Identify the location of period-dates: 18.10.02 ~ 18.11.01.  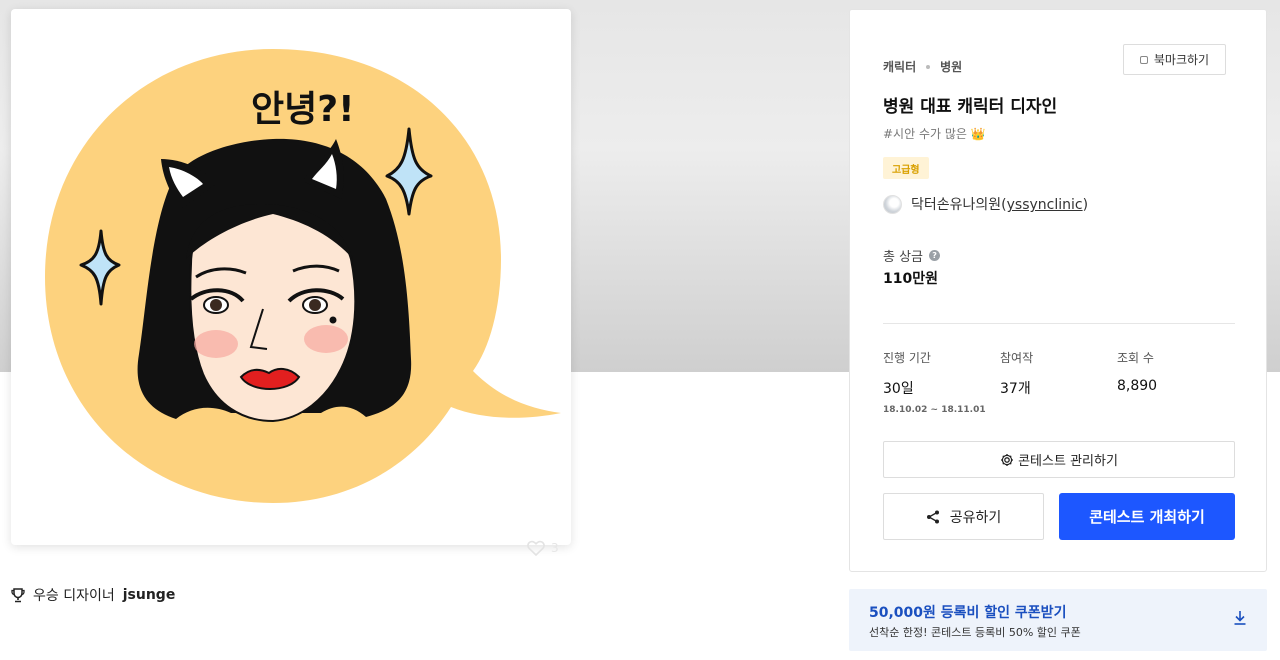
(934, 410).